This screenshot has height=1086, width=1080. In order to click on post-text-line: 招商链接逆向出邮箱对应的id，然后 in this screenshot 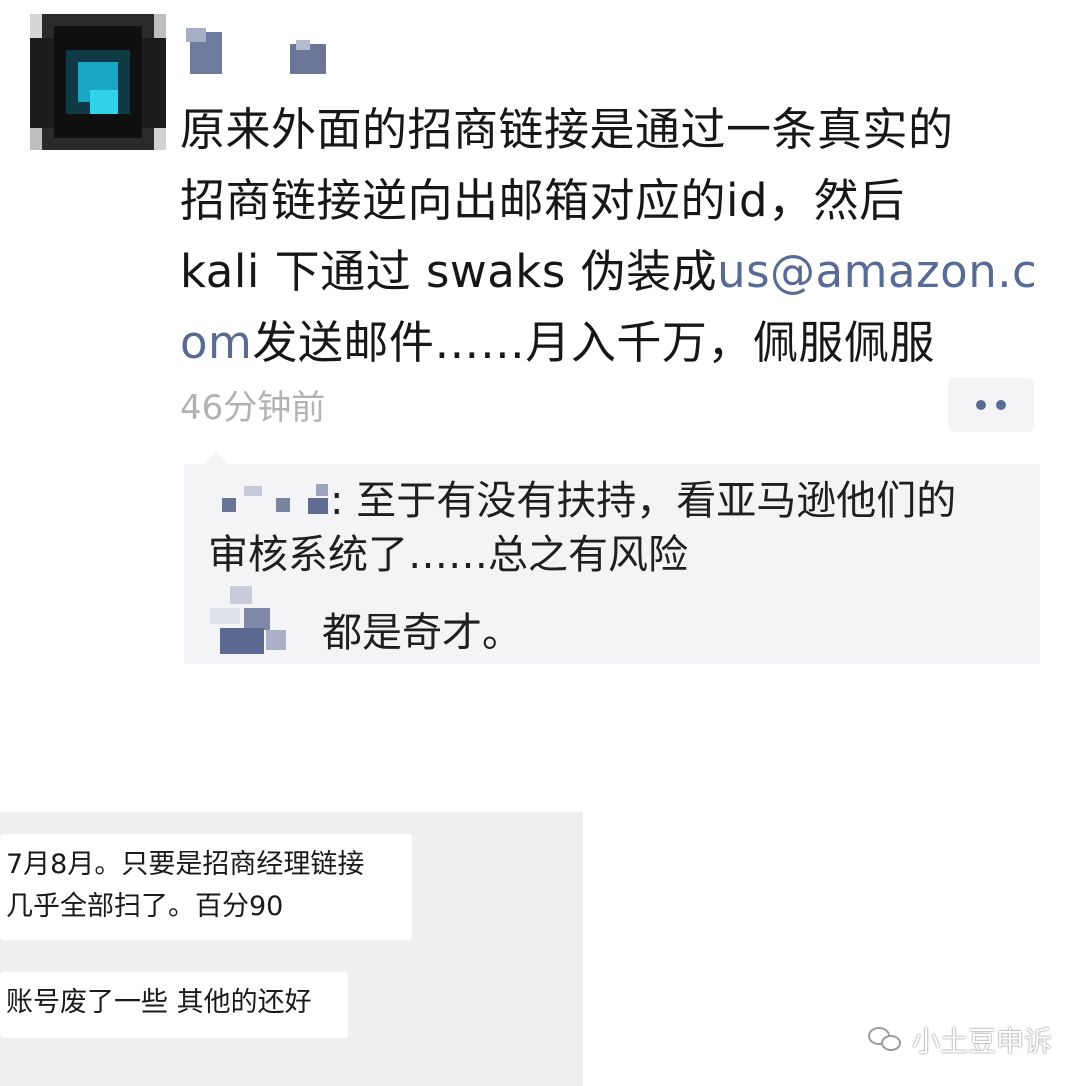, I will do `click(542, 200)`.